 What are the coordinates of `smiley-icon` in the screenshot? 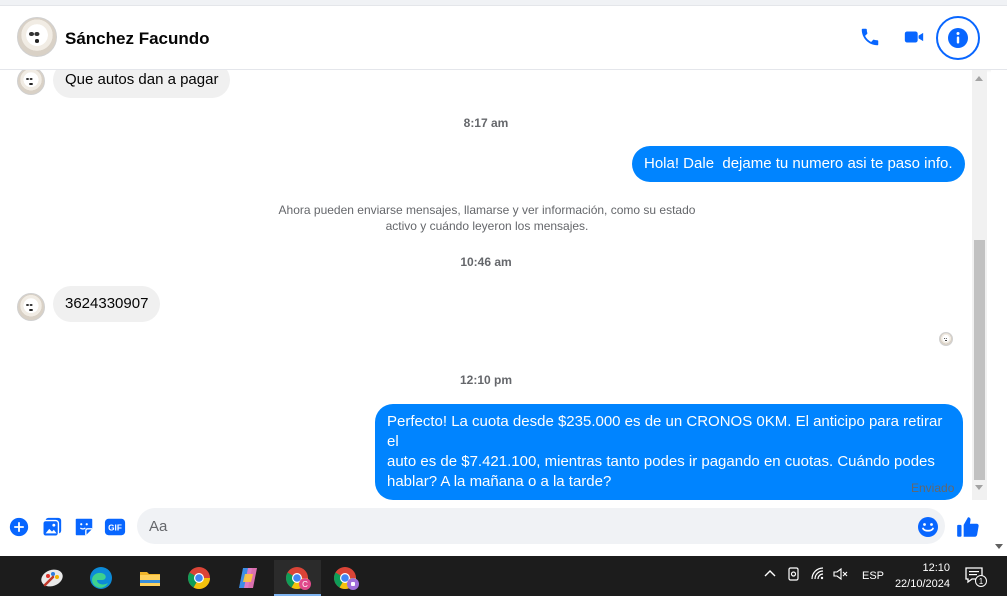 It's located at (928, 527).